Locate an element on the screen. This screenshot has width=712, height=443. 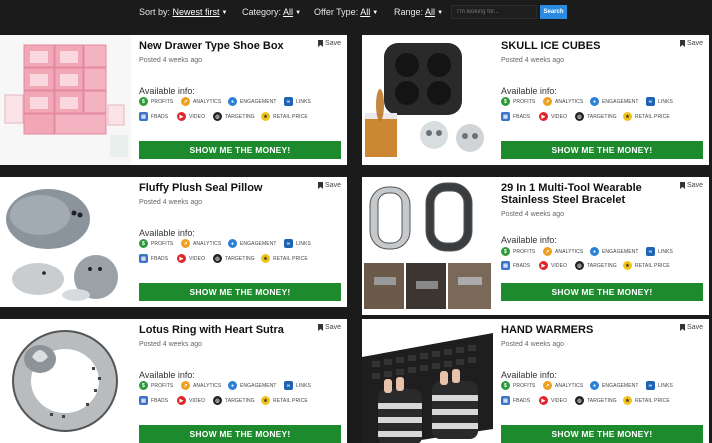
retail-price-item: ★ RETAIL PRICE is located at coordinates (284, 116).